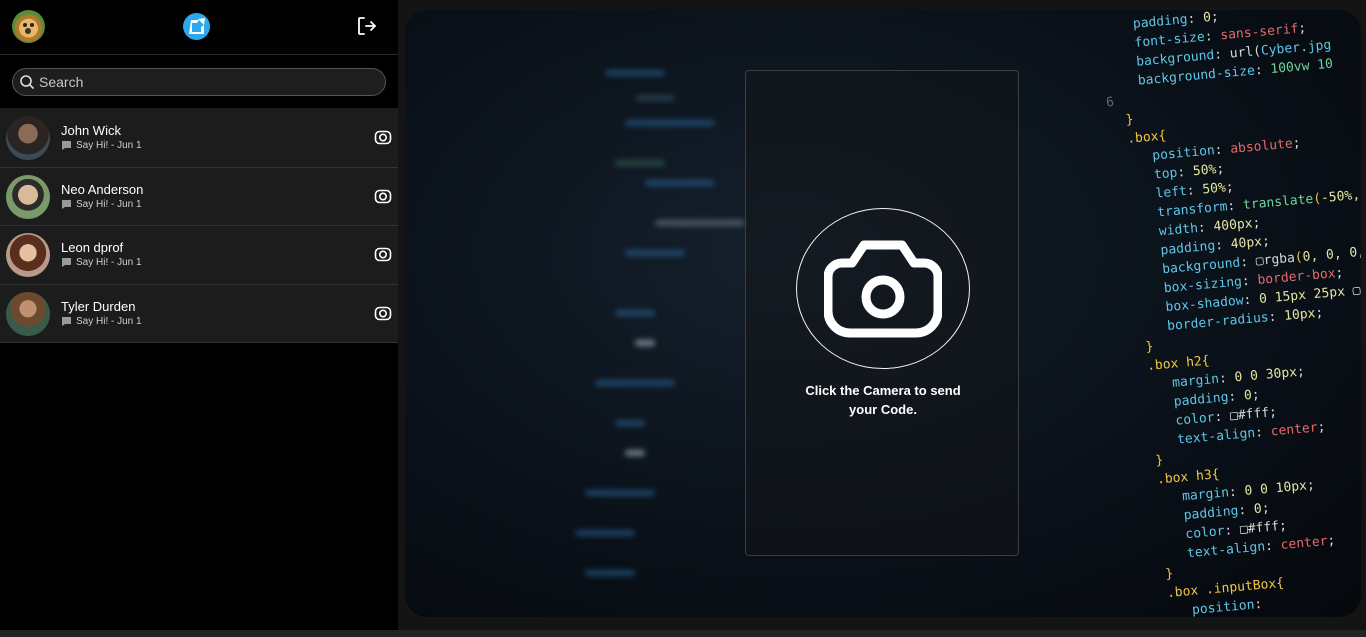  What do you see at coordinates (27, 82) in the screenshot?
I see `search-icon` at bounding box center [27, 82].